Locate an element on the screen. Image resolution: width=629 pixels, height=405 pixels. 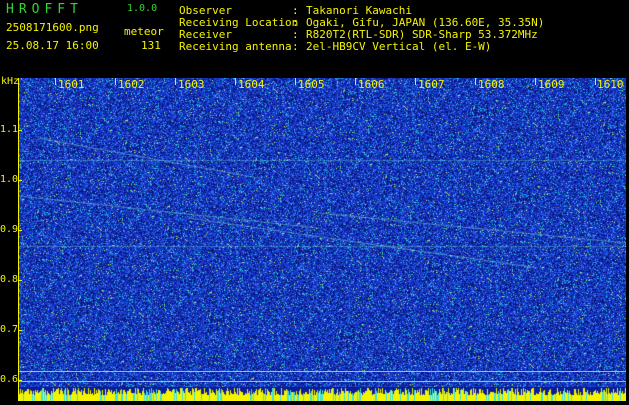
meteor-label: meteor is located at coordinates (144, 31).